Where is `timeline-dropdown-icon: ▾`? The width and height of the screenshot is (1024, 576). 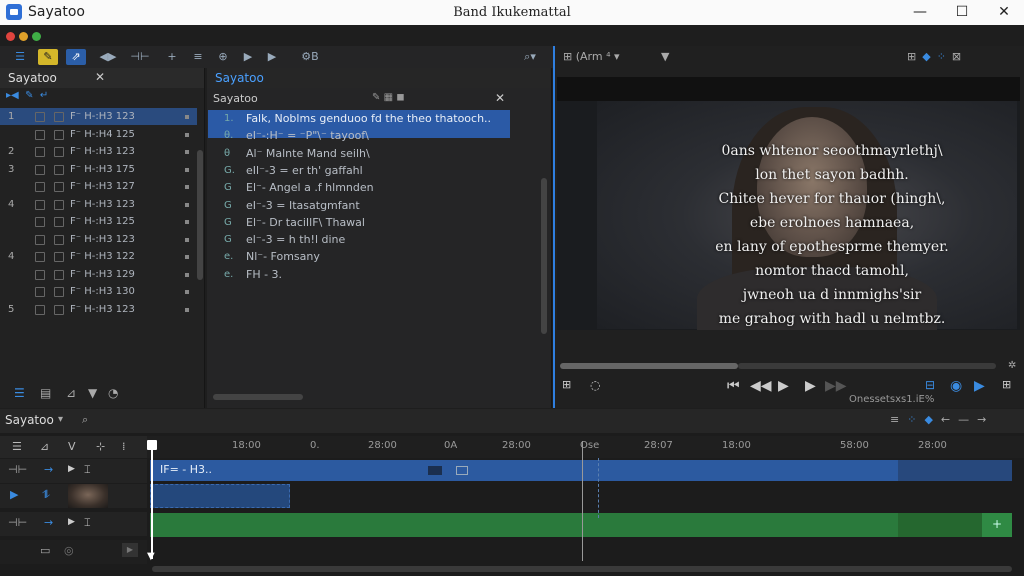
timeline-dropdown-icon: ▾ is located at coordinates (60, 419).